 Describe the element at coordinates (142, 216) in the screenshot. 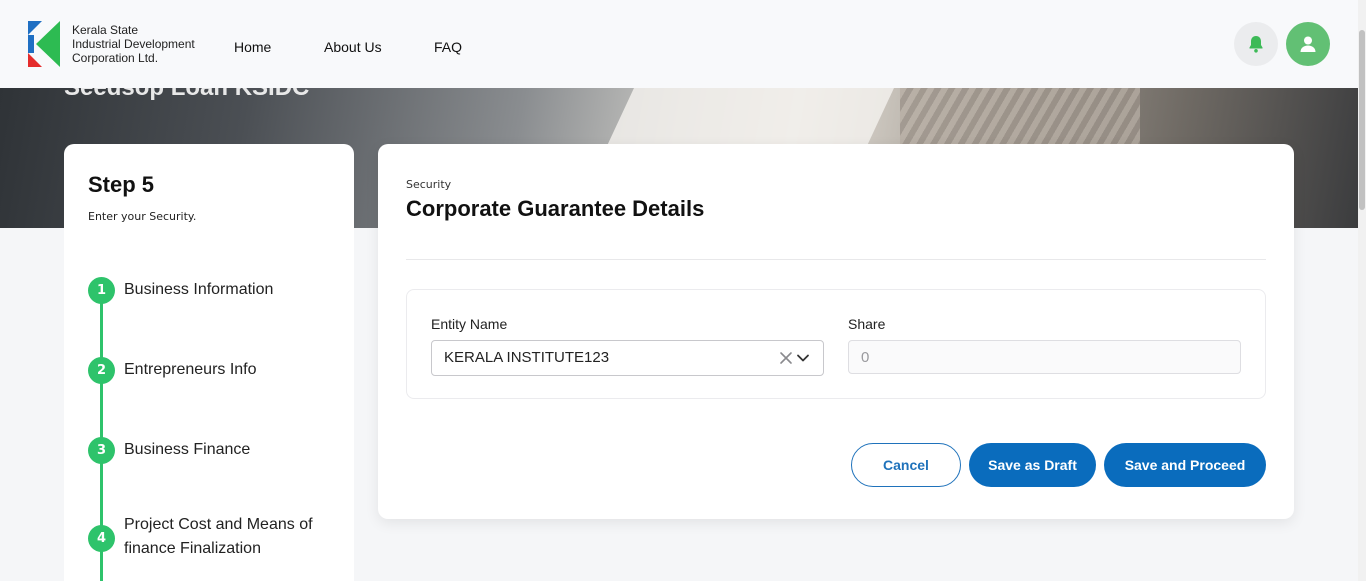

I see `step-subtitle: Enter your Security.` at that location.